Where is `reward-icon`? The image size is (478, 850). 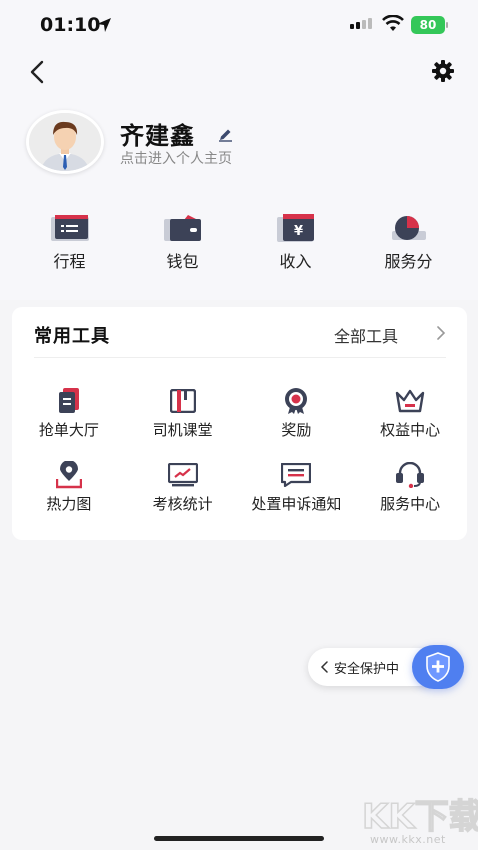 reward-icon is located at coordinates (296, 401).